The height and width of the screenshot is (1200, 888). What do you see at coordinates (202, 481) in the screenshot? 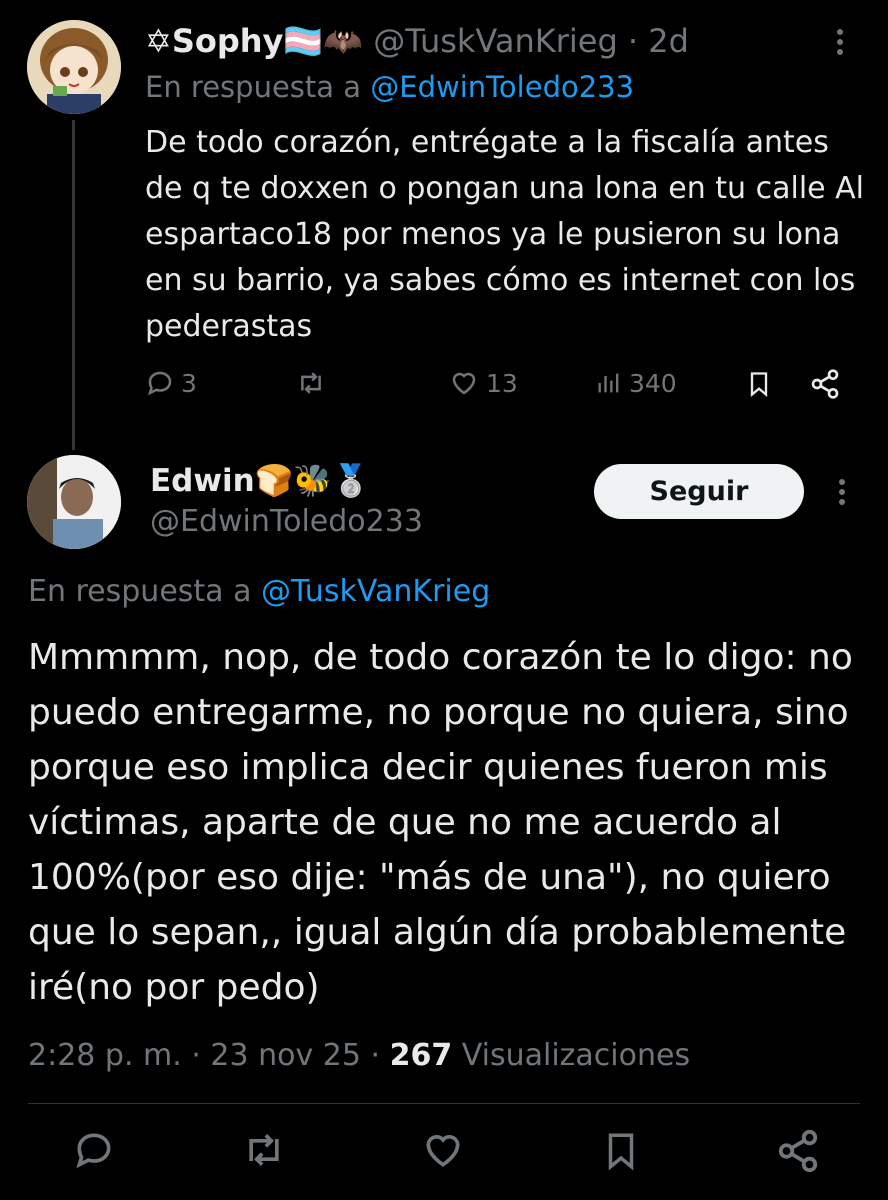
I see `tweet2-display-name: Edwin` at bounding box center [202, 481].